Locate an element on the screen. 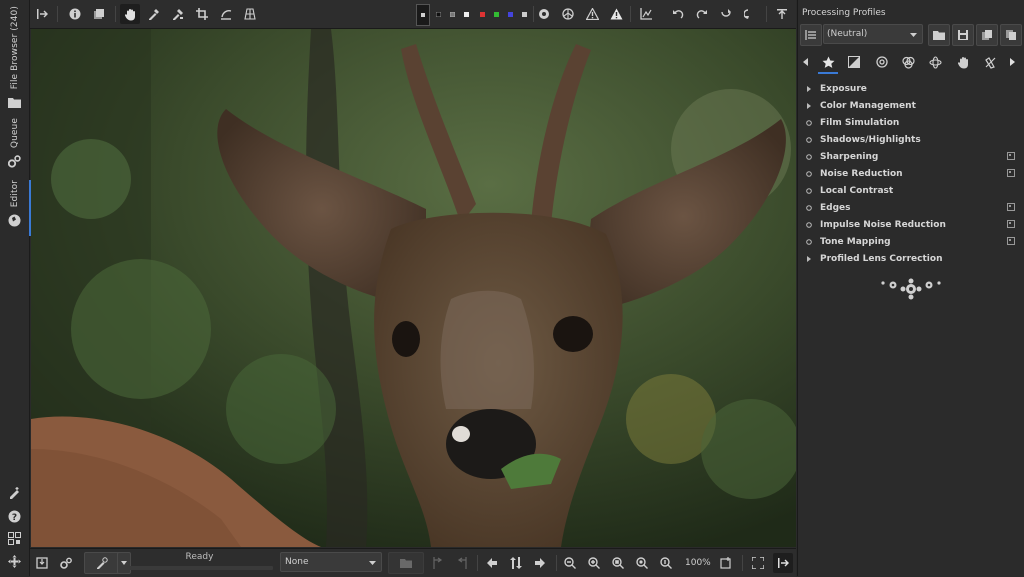 This screenshot has height=577, width=1024. before-after-icon is located at coordinates (568, 14).